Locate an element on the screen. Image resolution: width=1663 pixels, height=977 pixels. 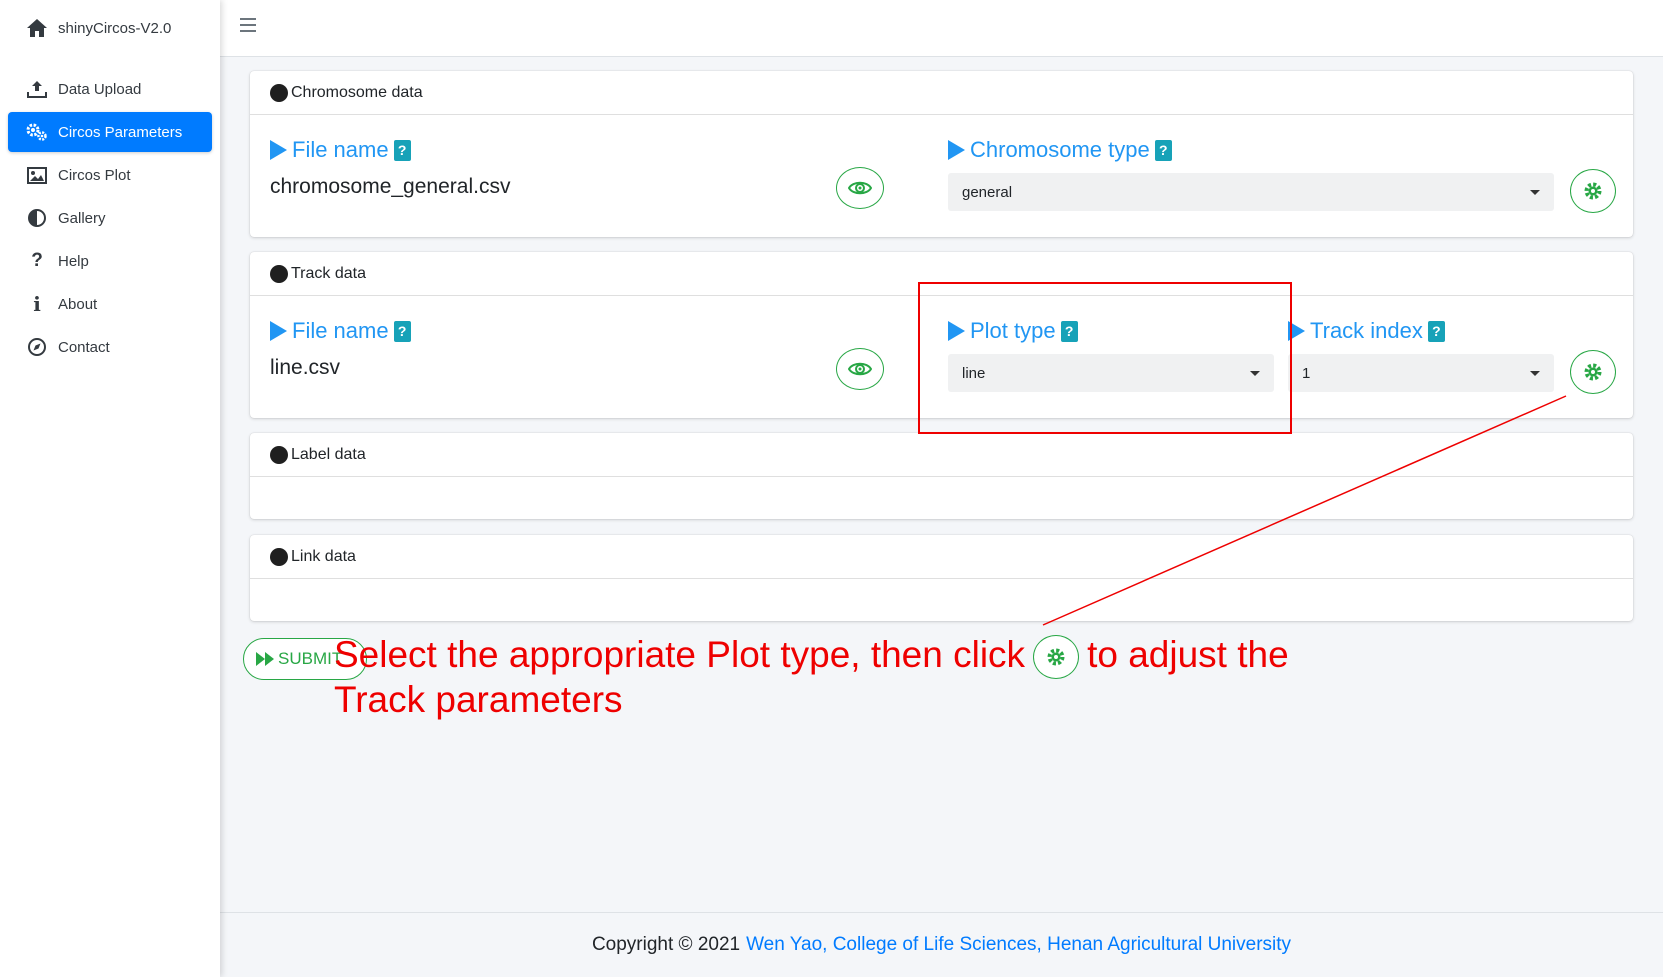
sidebar-item-label: About is located at coordinates (78, 304).